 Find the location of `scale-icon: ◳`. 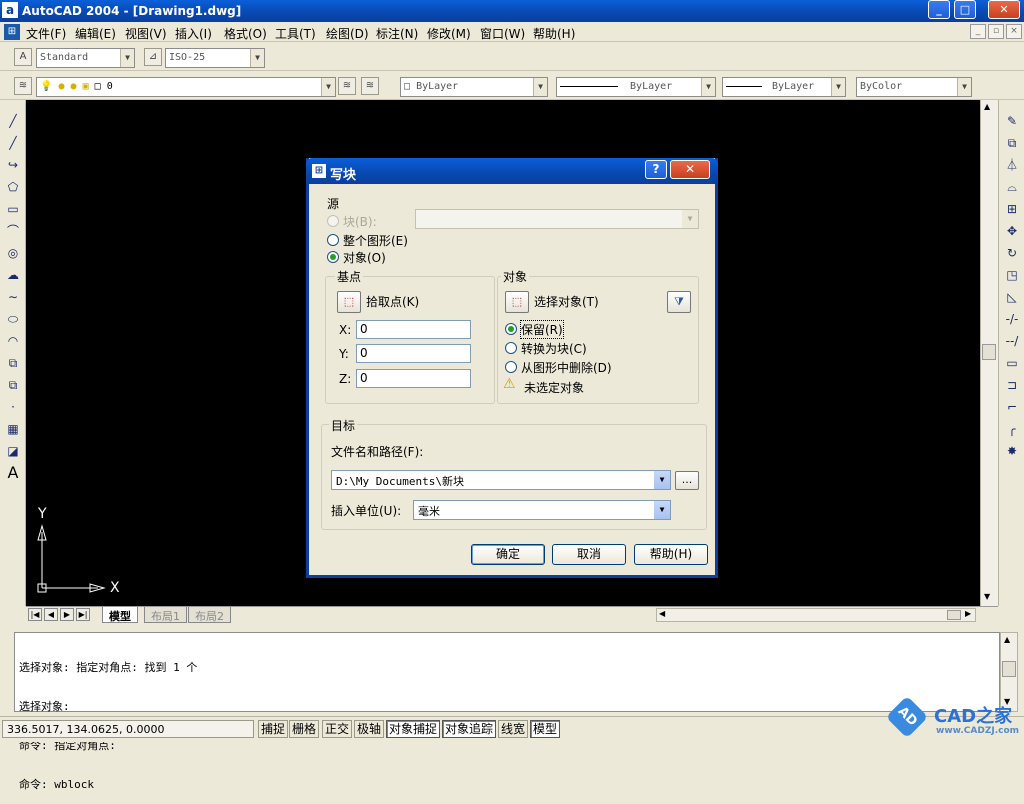

scale-icon: ◳ is located at coordinates (1012, 275).